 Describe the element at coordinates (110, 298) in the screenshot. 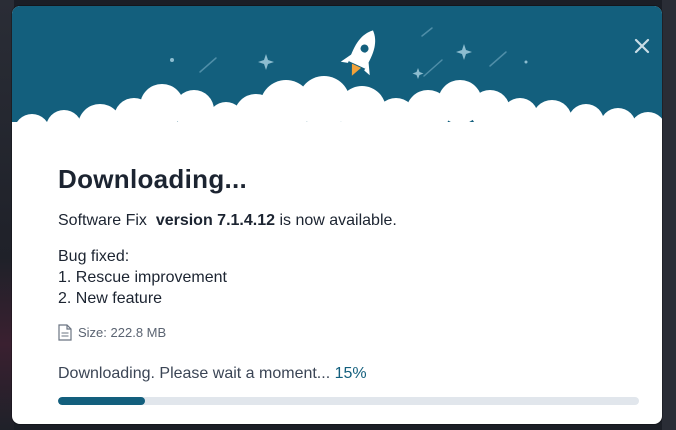

I see `release-note-item: 2. New feature` at that location.